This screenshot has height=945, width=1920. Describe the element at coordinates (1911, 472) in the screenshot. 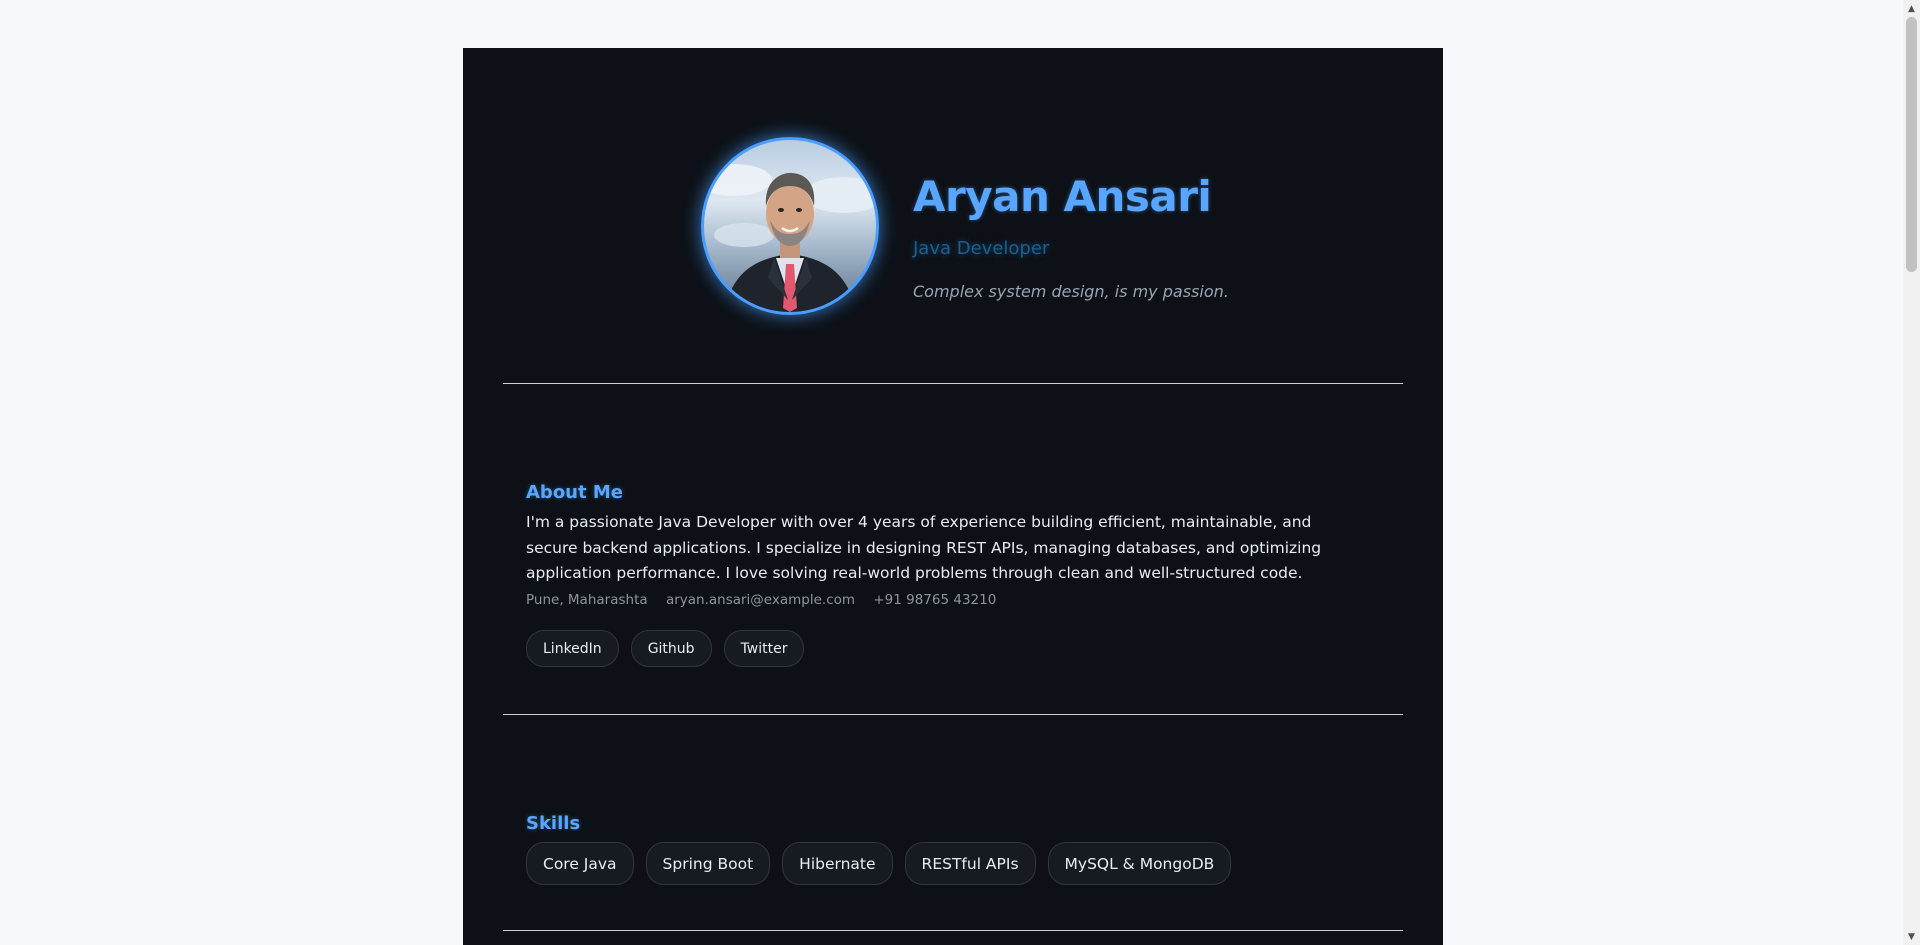

I see `vertical-scrollbar: ▲ ▼` at that location.